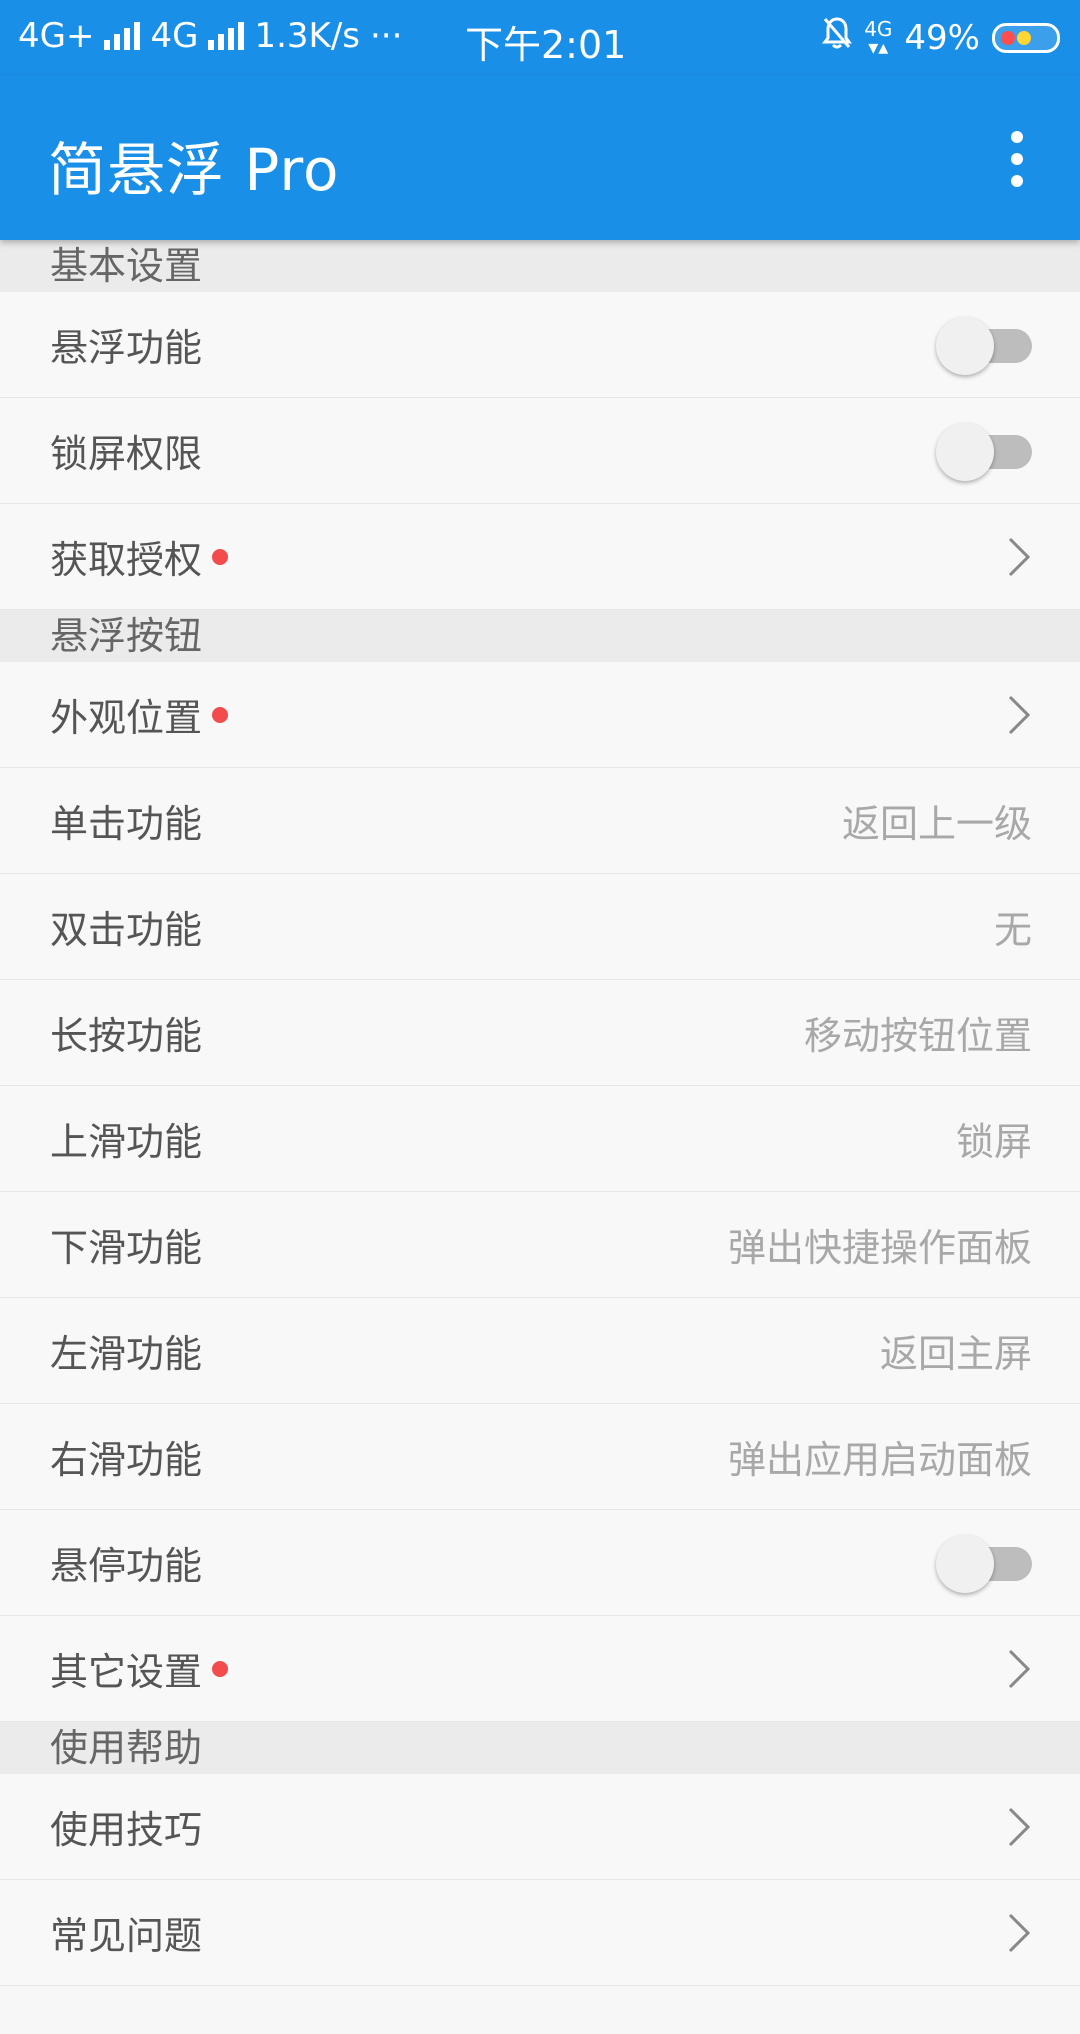 The height and width of the screenshot is (2034, 1080). Describe the element at coordinates (540, 1245) in the screenshot. I see `row-swipe-down: 下滑功能 弹出快捷操作面板` at that location.